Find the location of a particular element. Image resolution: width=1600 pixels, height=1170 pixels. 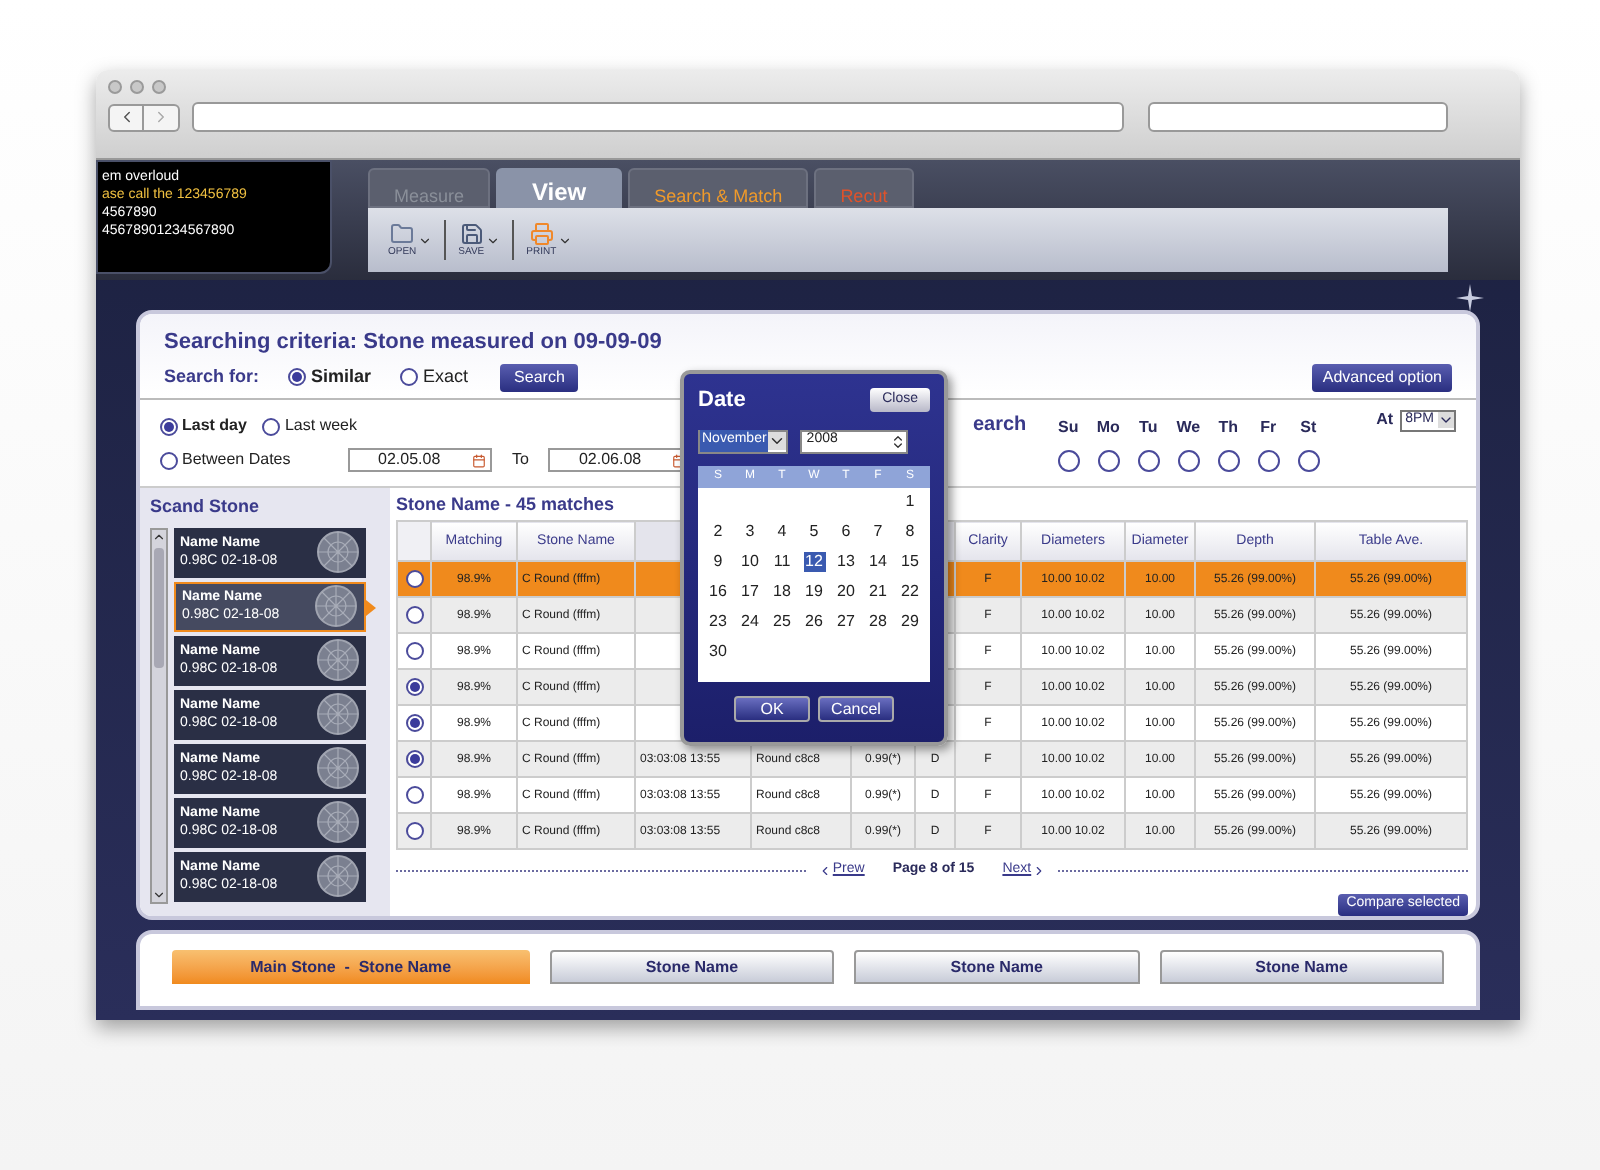

panel-title: Scand Stone is located at coordinates (206, 507).